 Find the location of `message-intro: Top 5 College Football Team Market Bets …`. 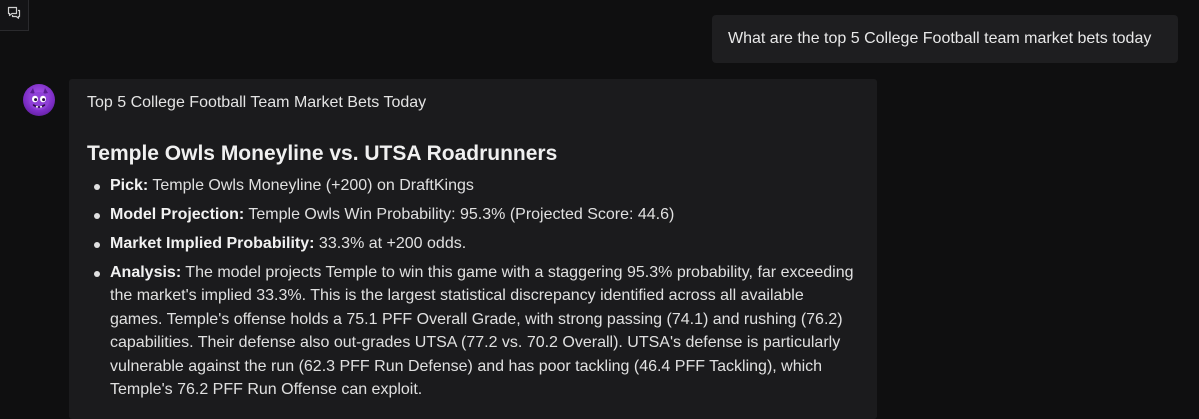

message-intro: Top 5 College Football Team Market Bets … is located at coordinates (257, 102).